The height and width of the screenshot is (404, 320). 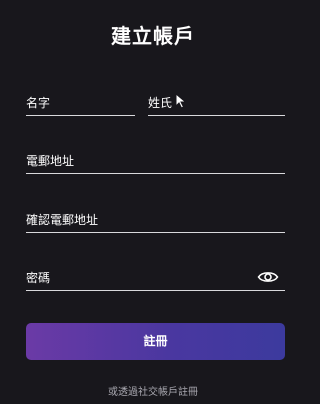 I want to click on password-field: 密碼, so click(x=155, y=279).